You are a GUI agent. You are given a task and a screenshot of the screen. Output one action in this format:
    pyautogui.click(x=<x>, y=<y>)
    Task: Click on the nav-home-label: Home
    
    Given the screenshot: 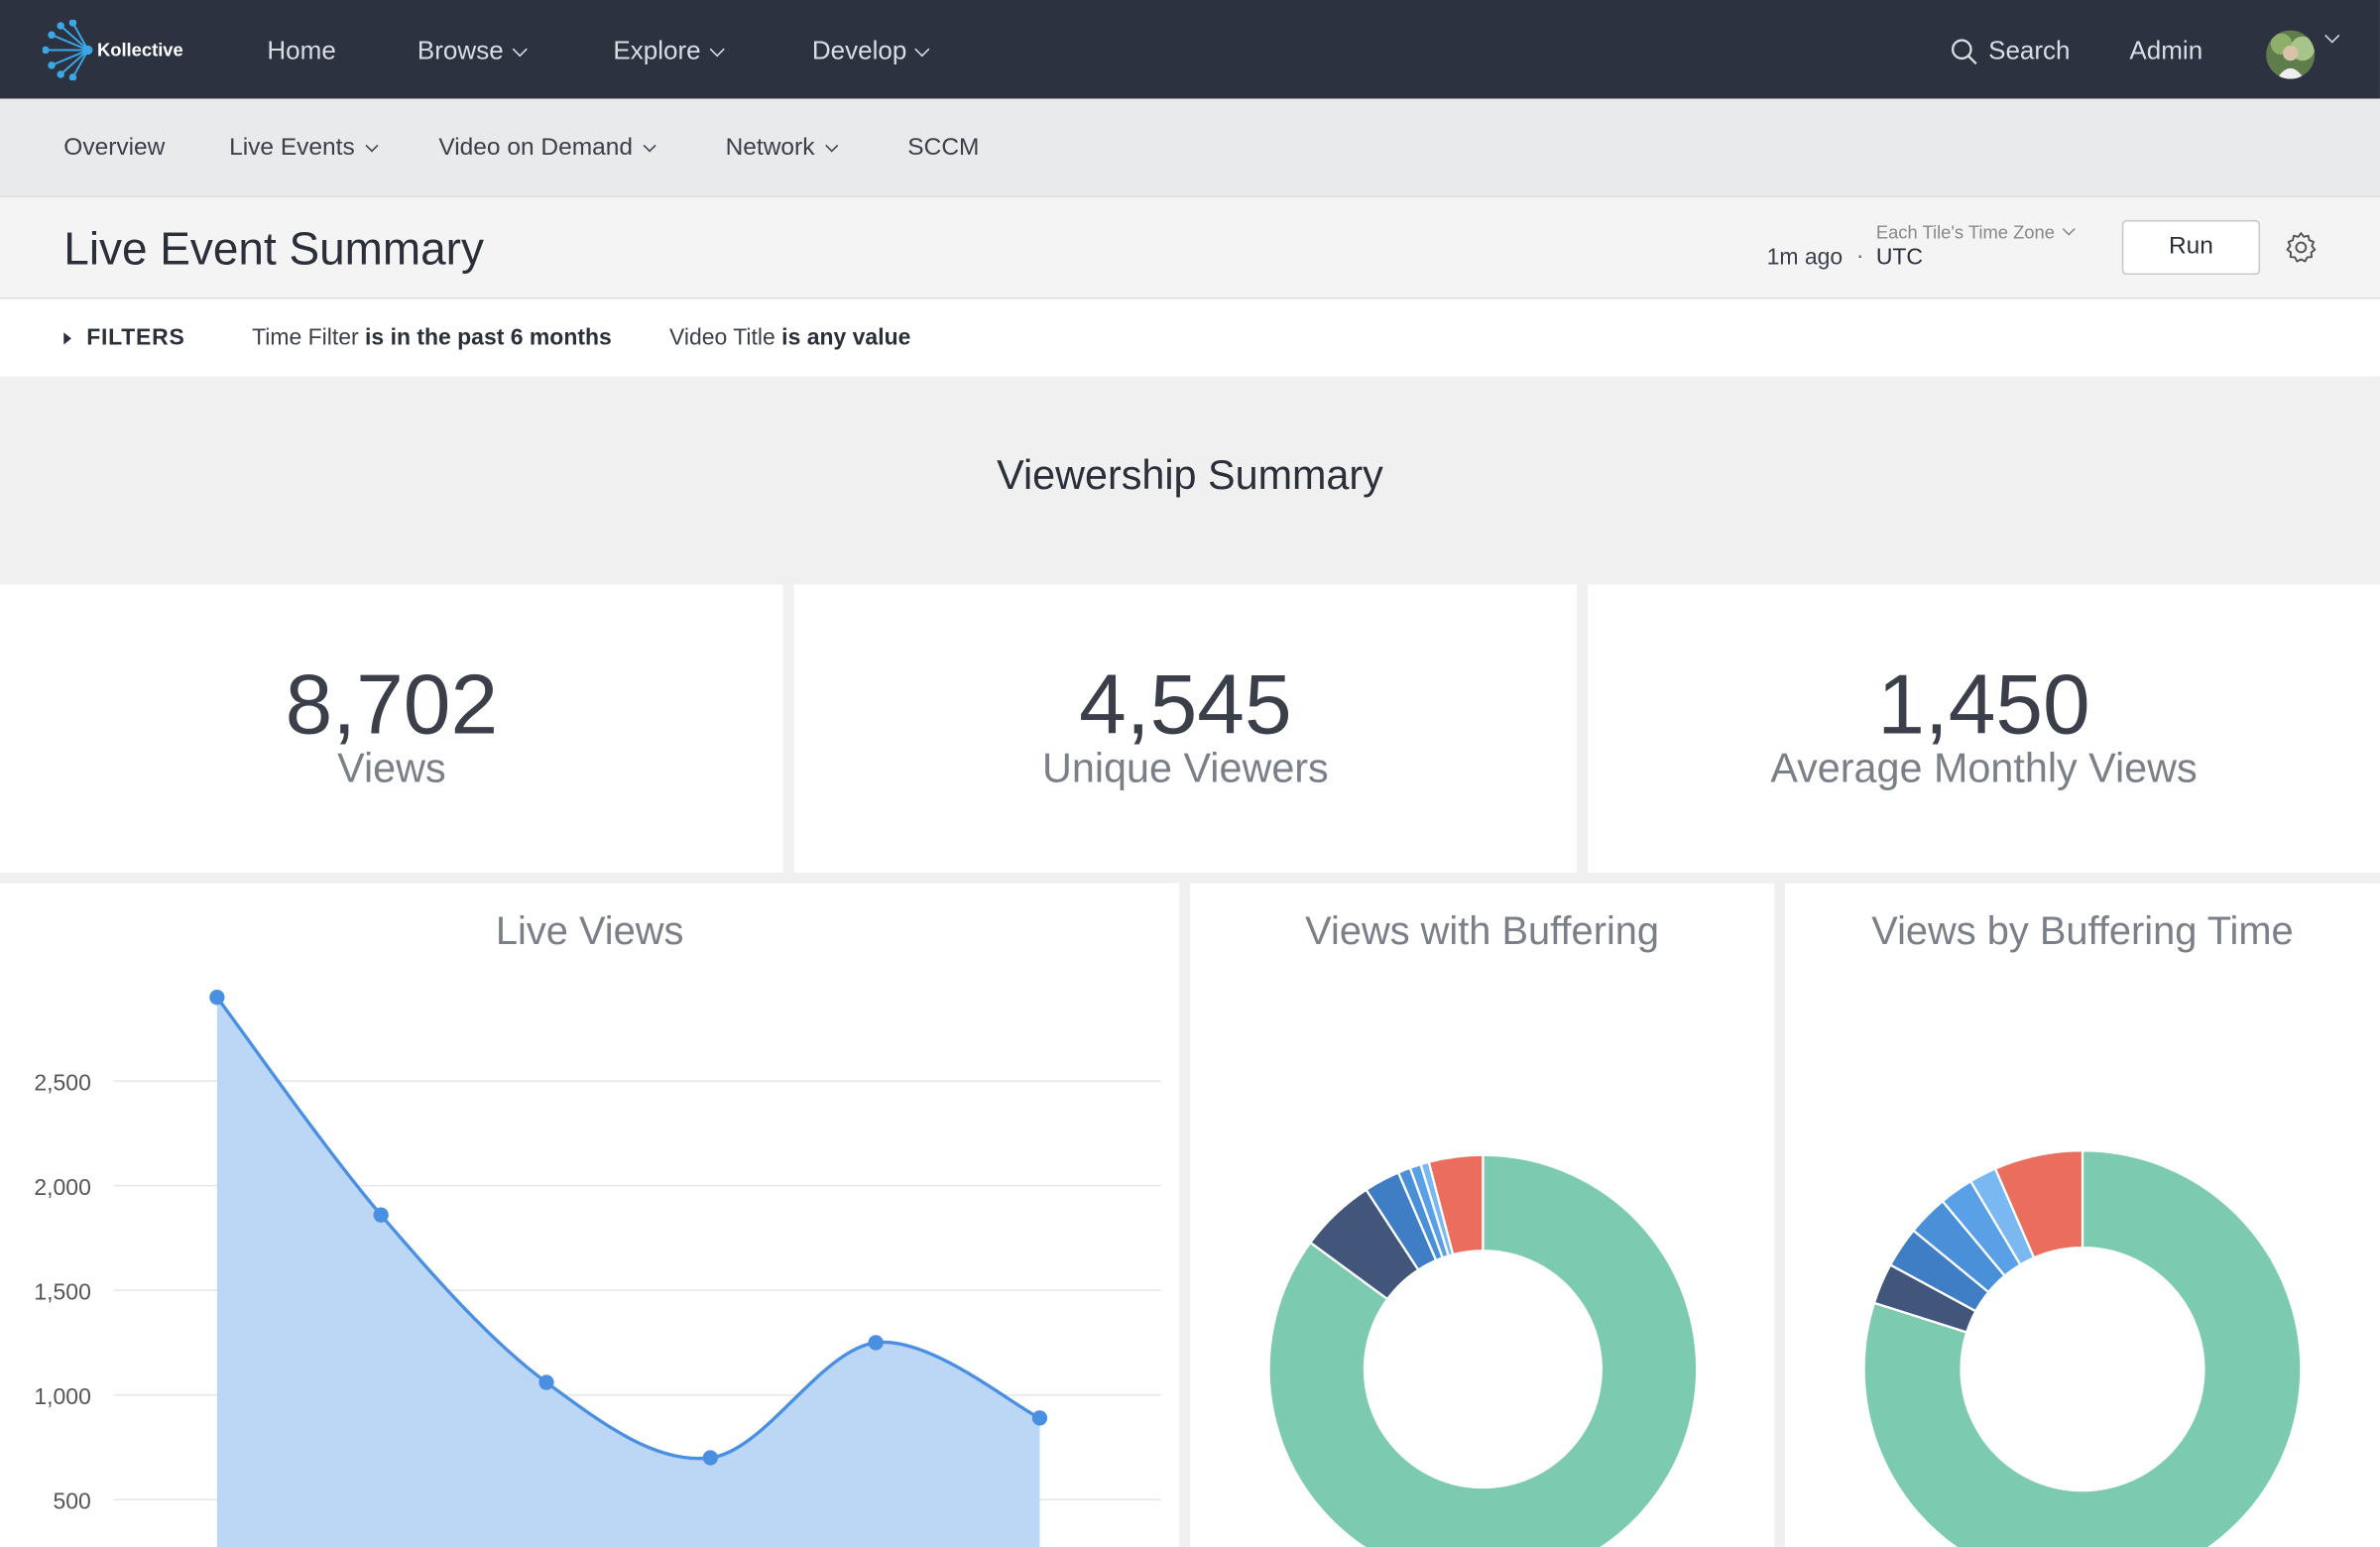 What is the action you would take?
    pyautogui.click(x=301, y=50)
    